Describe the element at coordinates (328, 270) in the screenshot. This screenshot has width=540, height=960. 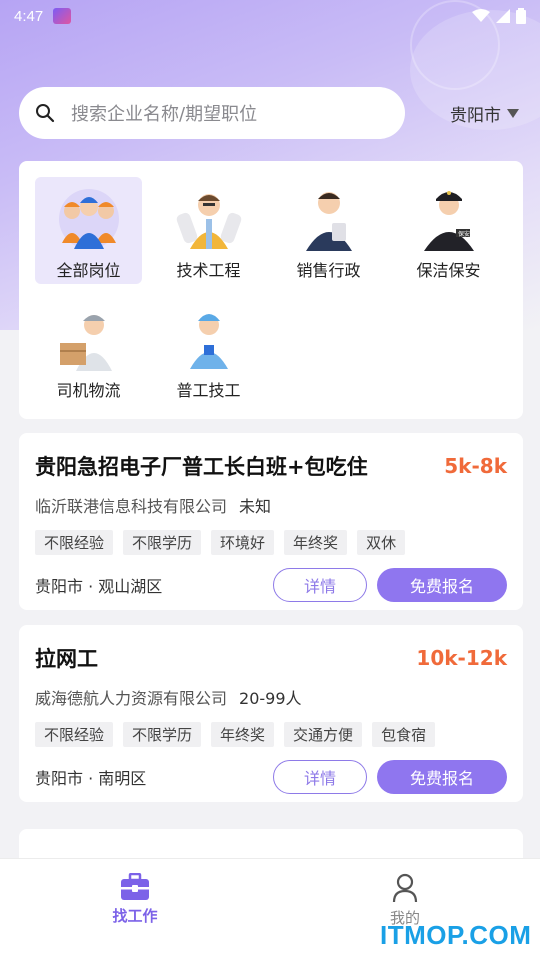
I see `category-label: 销售行政` at that location.